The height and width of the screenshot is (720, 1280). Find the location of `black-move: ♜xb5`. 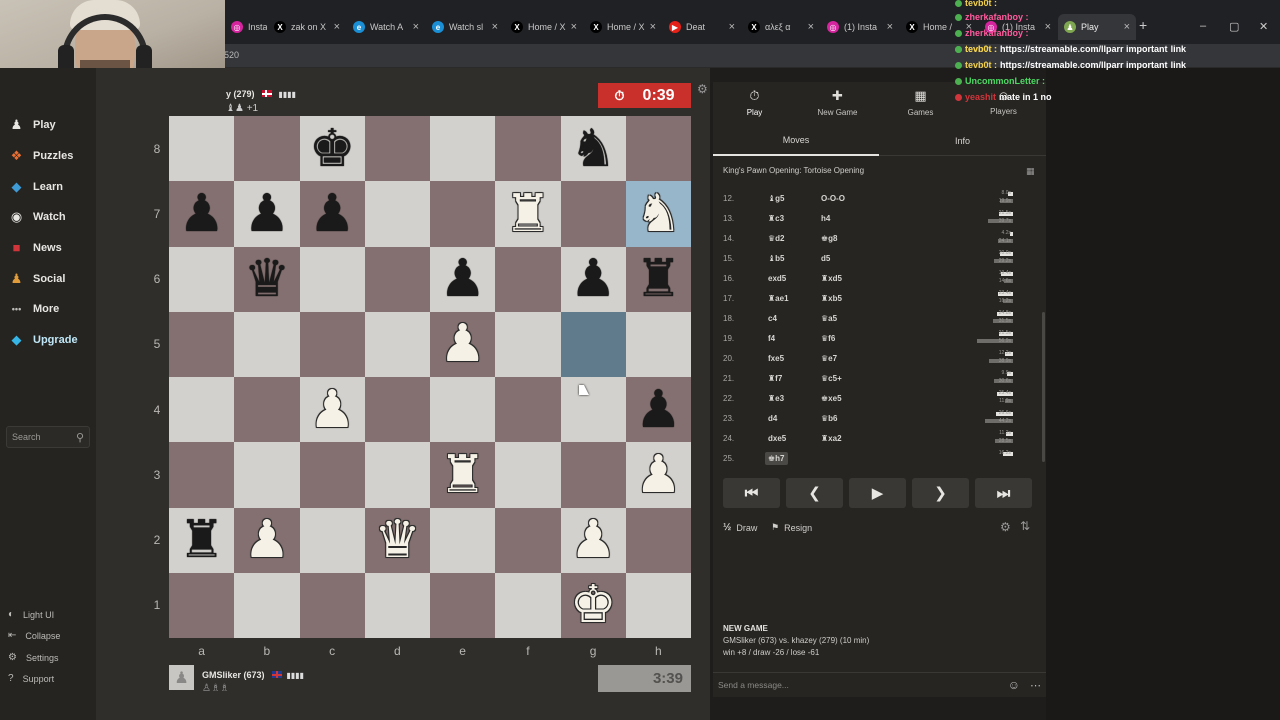

black-move: ♜xb5 is located at coordinates (831, 298).